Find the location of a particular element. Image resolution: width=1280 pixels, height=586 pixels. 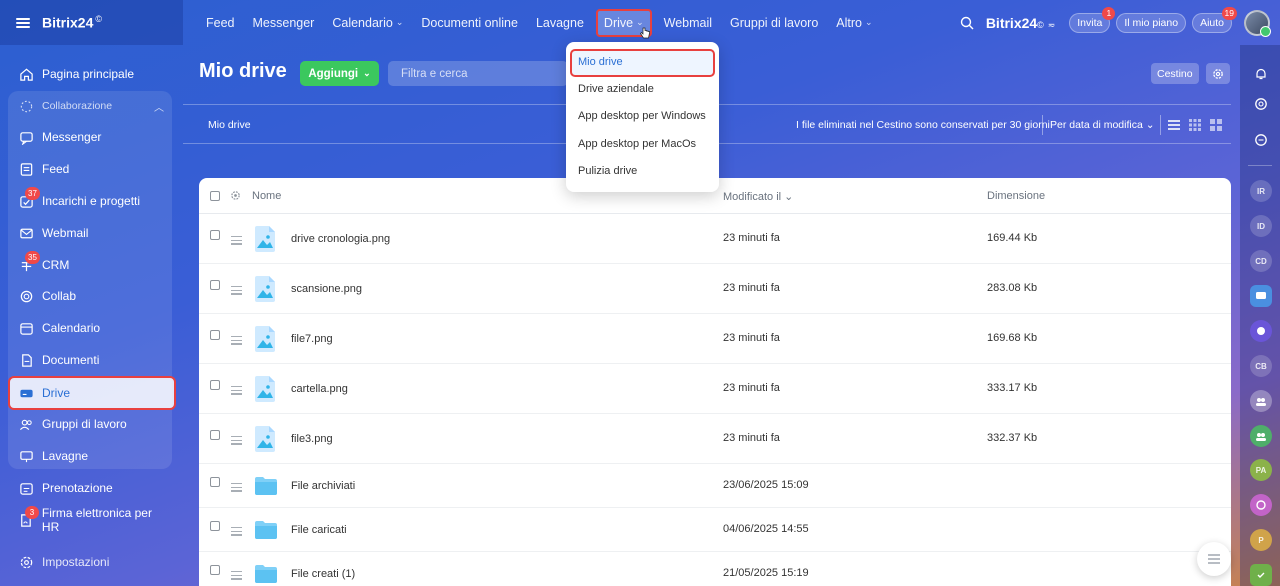

breadcrumb: Mio drive is located at coordinates (229, 125).